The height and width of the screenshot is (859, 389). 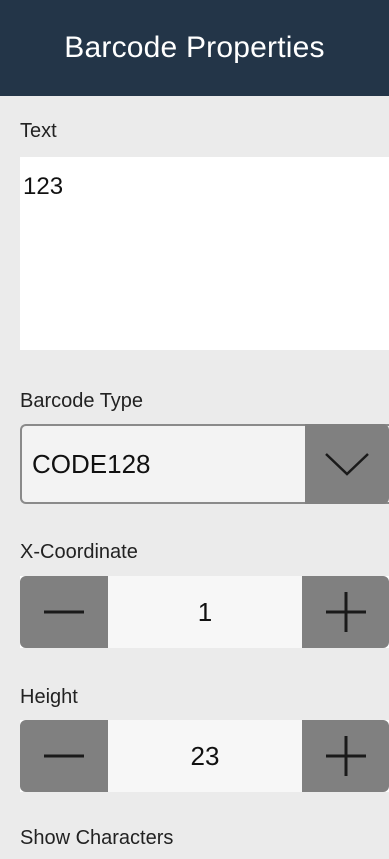 I want to click on x-coordinate-stepper: 1, so click(x=204, y=612).